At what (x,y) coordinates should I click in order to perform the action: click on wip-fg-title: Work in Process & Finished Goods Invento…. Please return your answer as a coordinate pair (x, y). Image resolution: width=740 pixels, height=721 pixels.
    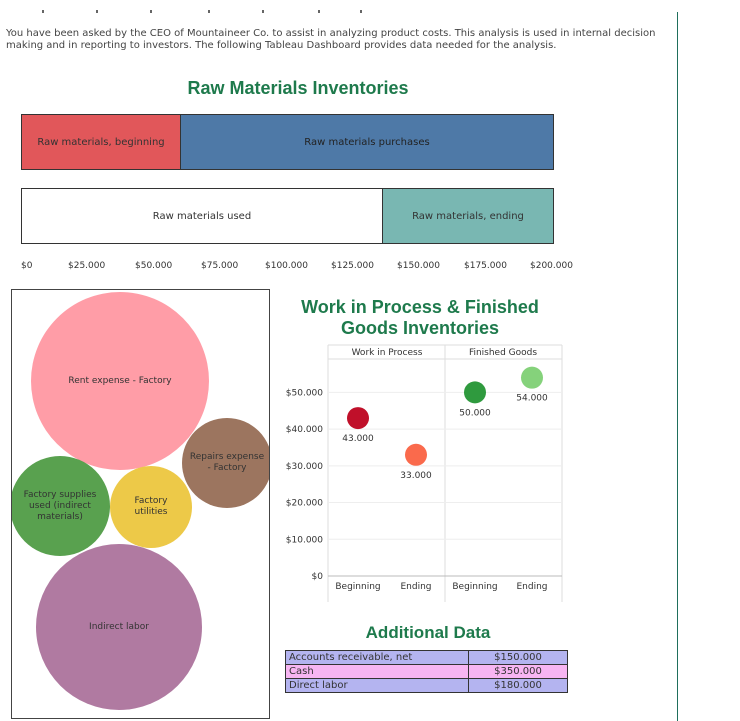
    Looking at the image, I should click on (420, 318).